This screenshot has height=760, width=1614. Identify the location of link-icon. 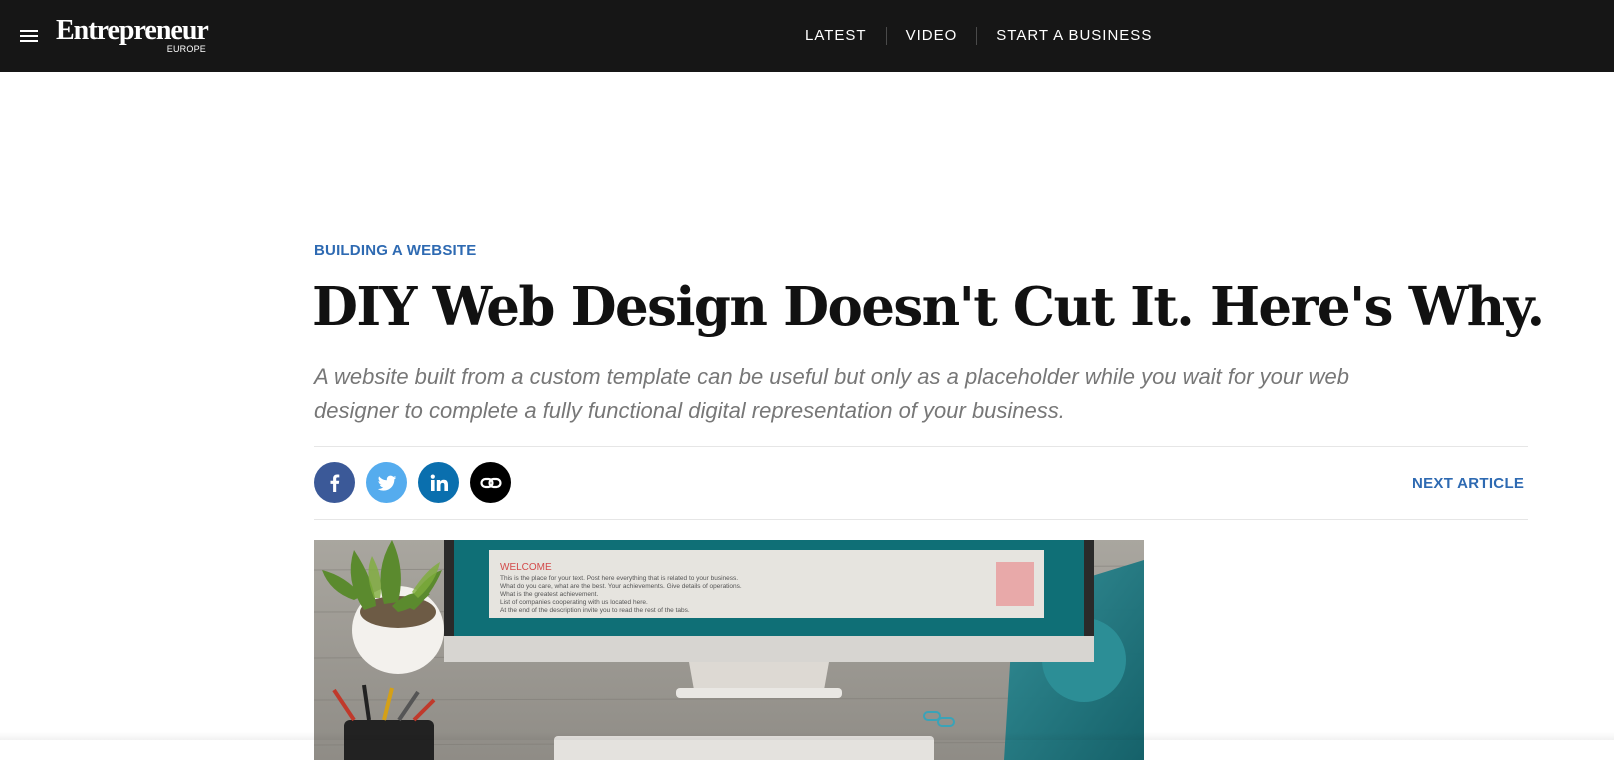
(490, 482).